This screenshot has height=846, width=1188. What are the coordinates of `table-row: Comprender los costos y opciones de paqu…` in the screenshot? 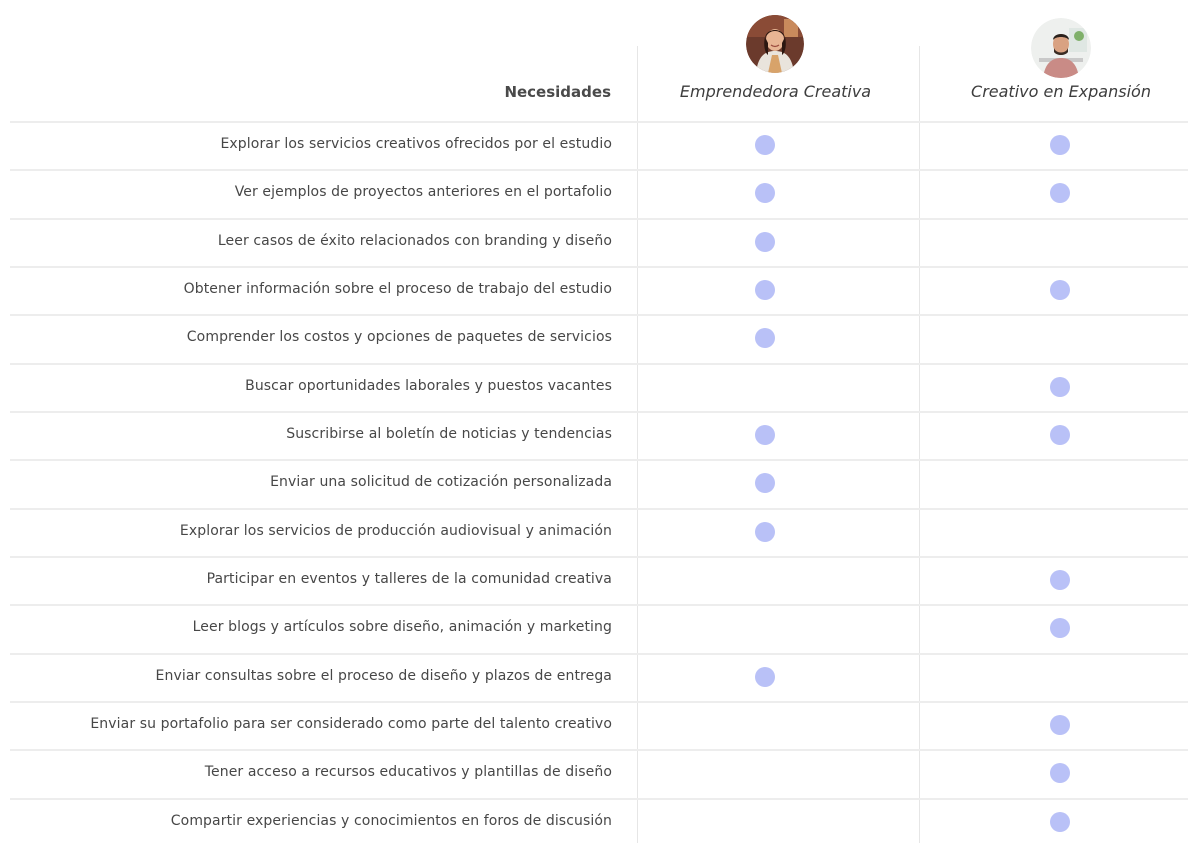 It's located at (594, 338).